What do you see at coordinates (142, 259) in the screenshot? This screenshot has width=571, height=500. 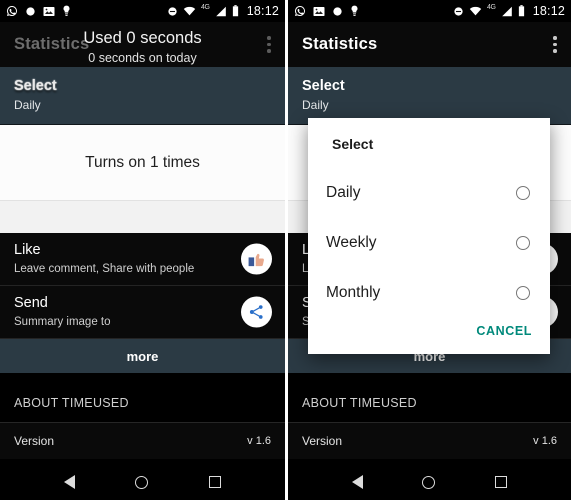 I see `list-item-like: Like Leave comment, Share with people` at bounding box center [142, 259].